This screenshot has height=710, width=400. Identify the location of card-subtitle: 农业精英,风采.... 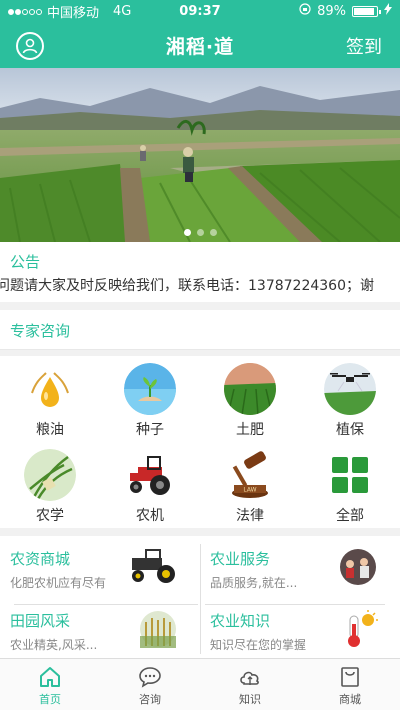
(54, 645).